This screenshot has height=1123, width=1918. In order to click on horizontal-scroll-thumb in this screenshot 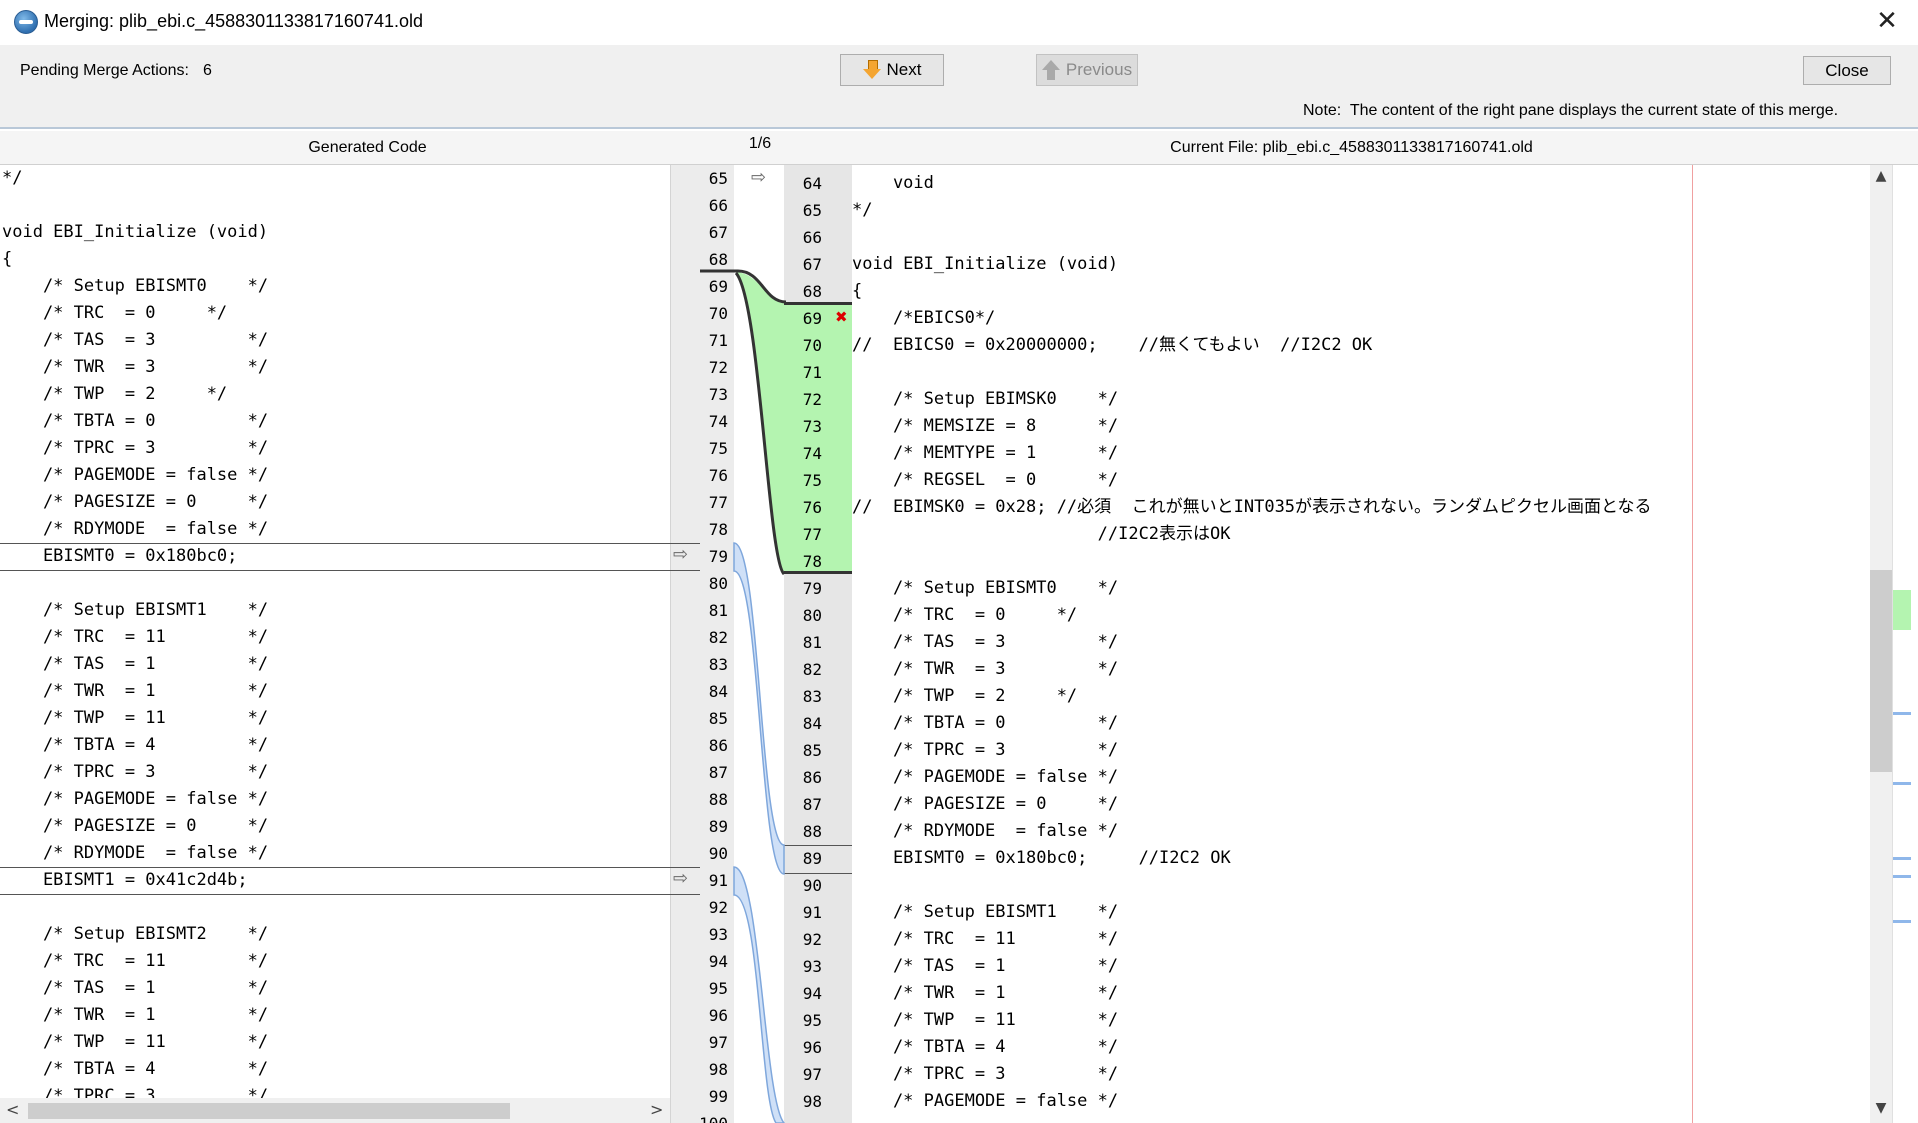, I will do `click(269, 1111)`.